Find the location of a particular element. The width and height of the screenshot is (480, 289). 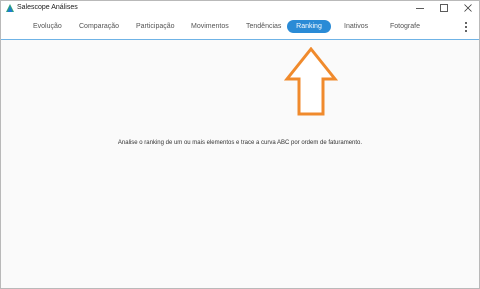

tab-ranking: Ranking is located at coordinates (309, 26).